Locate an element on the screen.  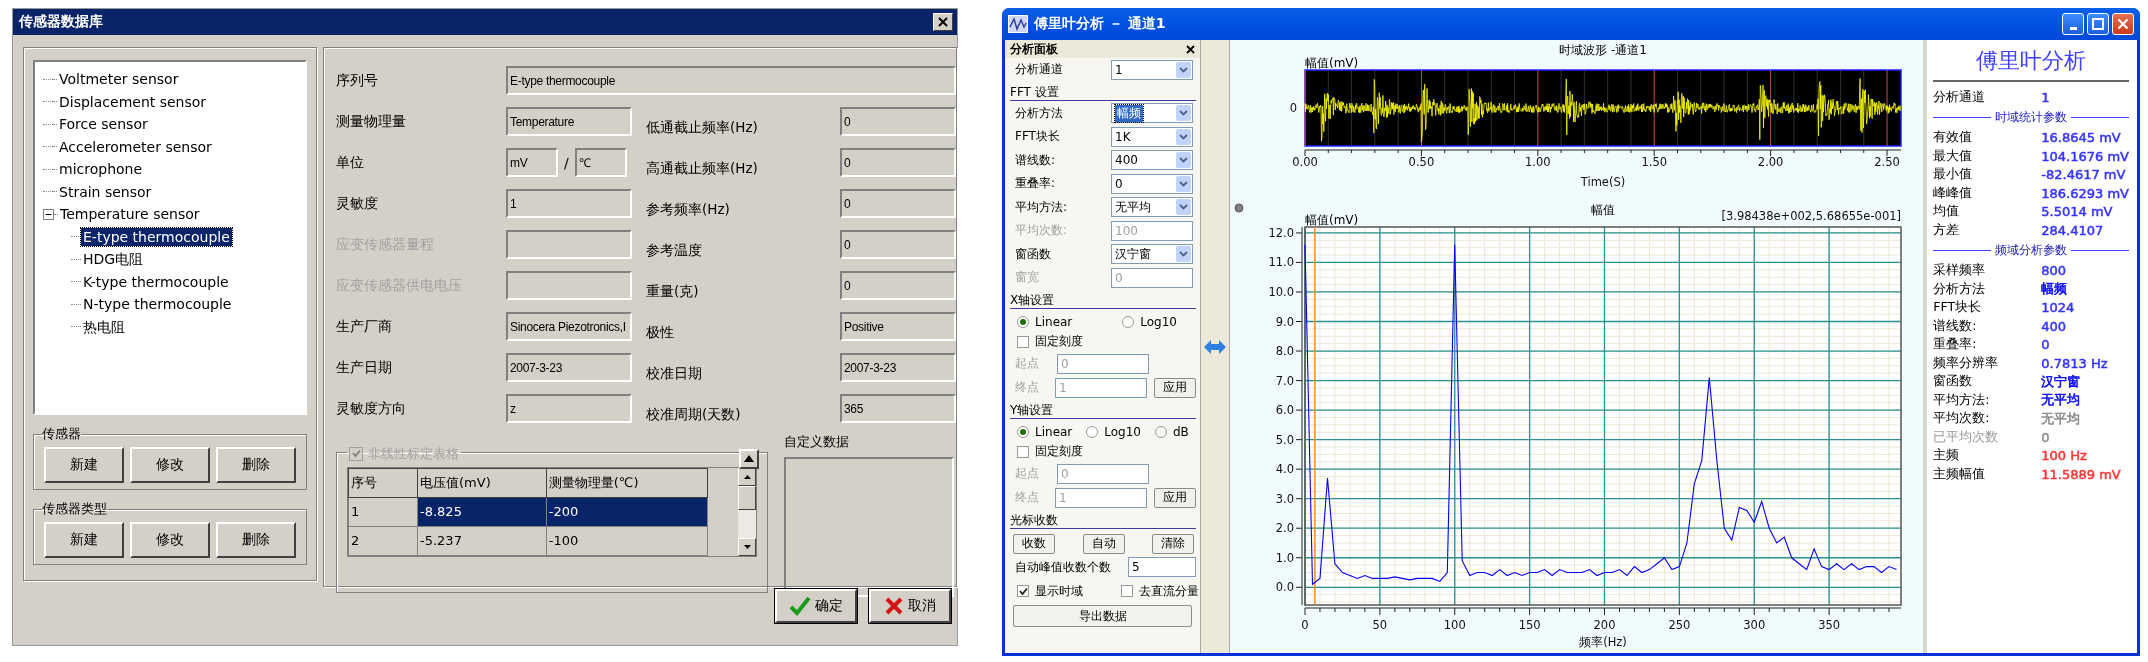
action-button: 自动 is located at coordinates (1103, 543).